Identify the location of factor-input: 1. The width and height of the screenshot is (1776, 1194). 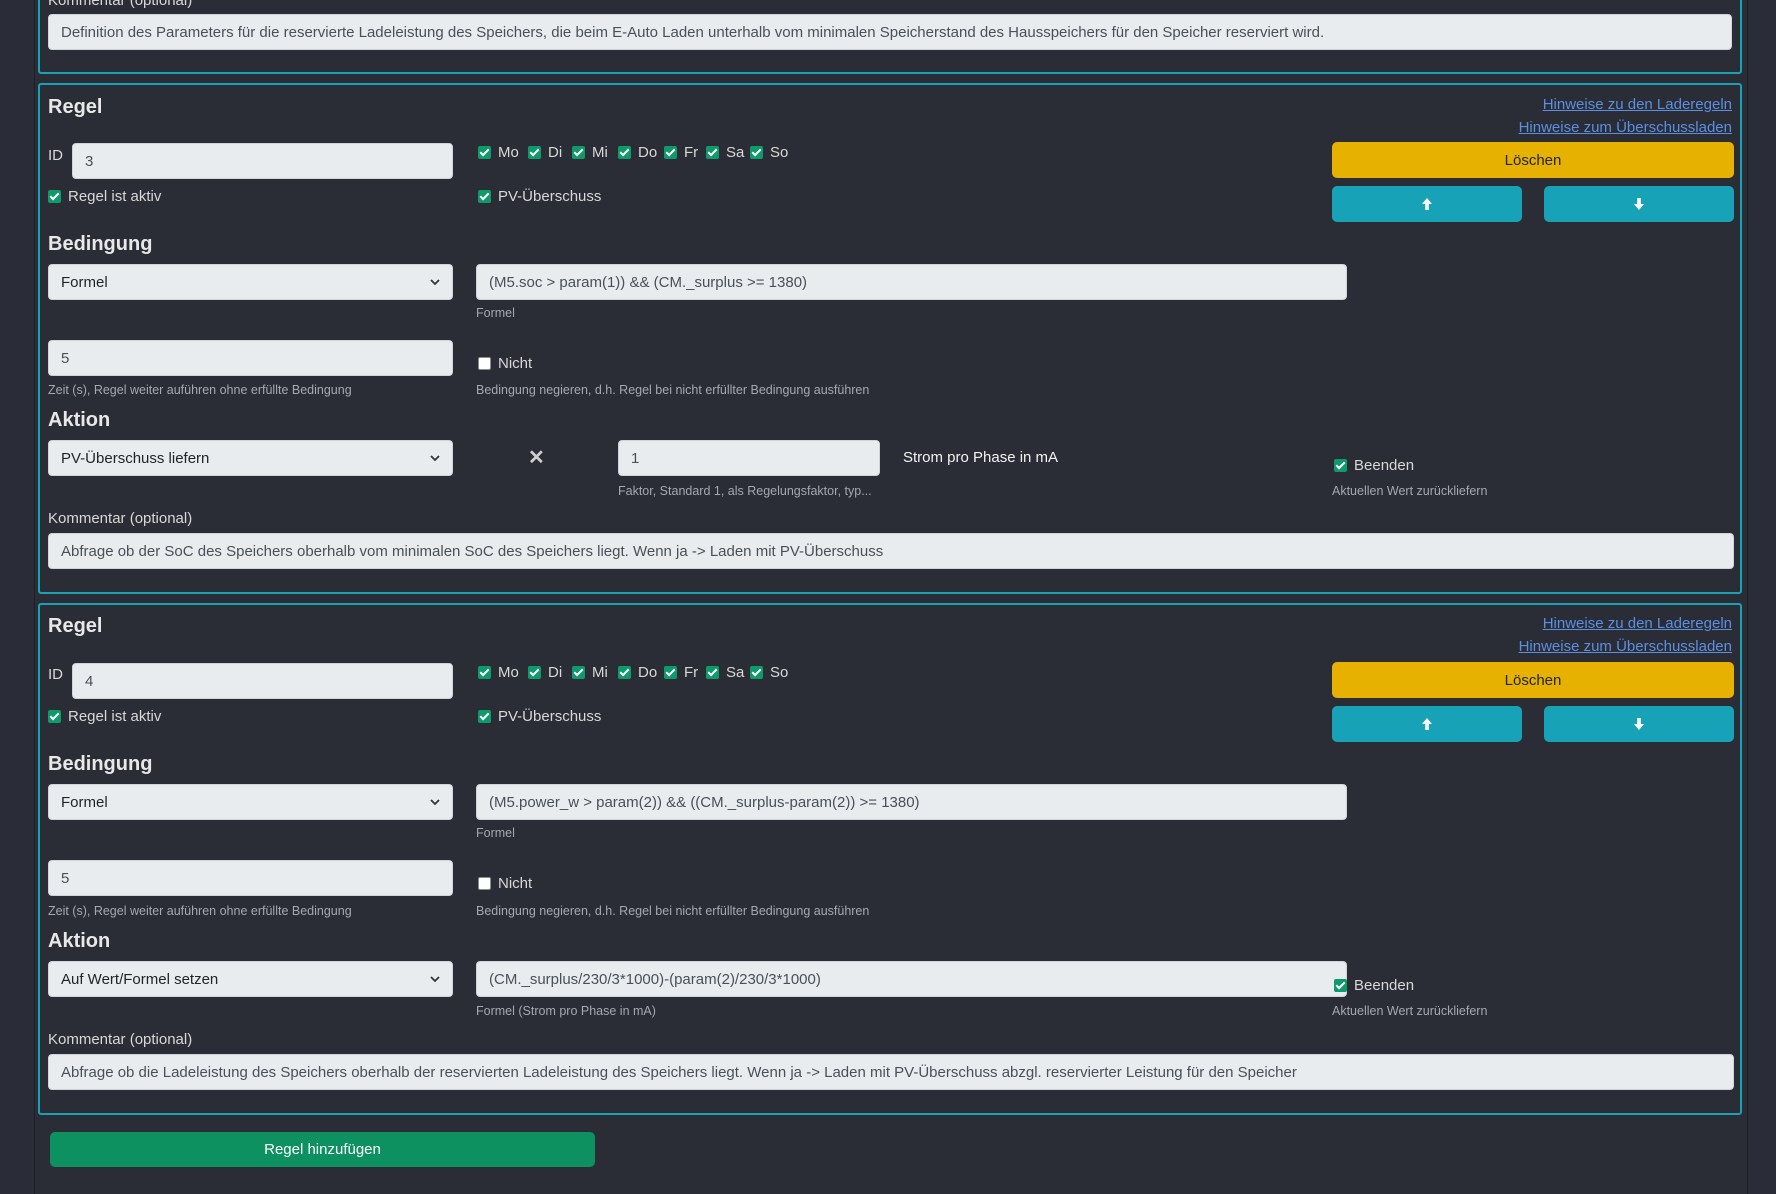
(749, 458).